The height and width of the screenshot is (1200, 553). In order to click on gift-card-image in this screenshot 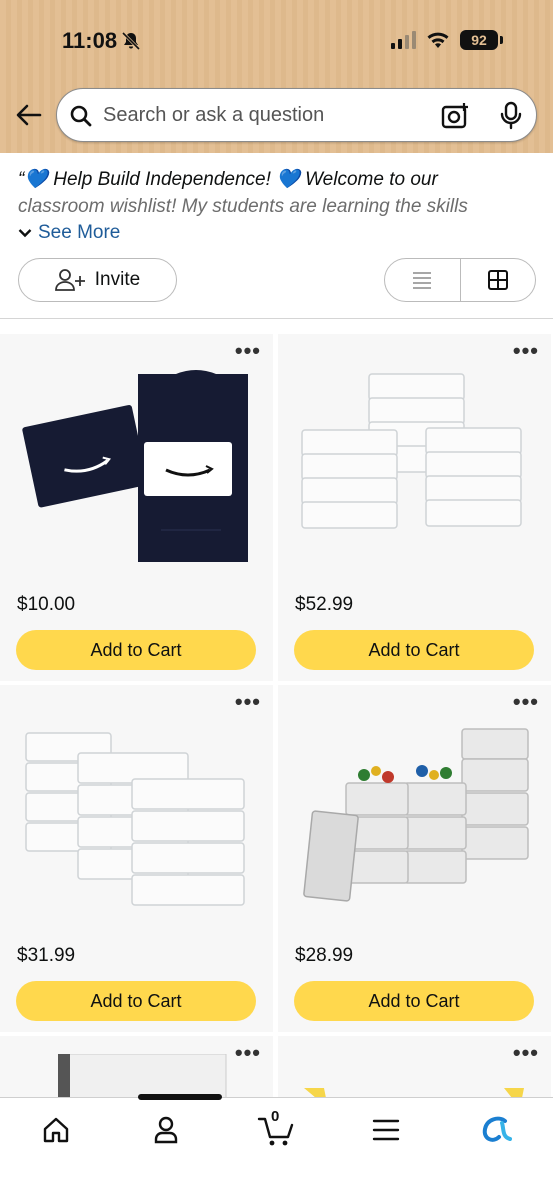, I will do `click(135, 466)`.